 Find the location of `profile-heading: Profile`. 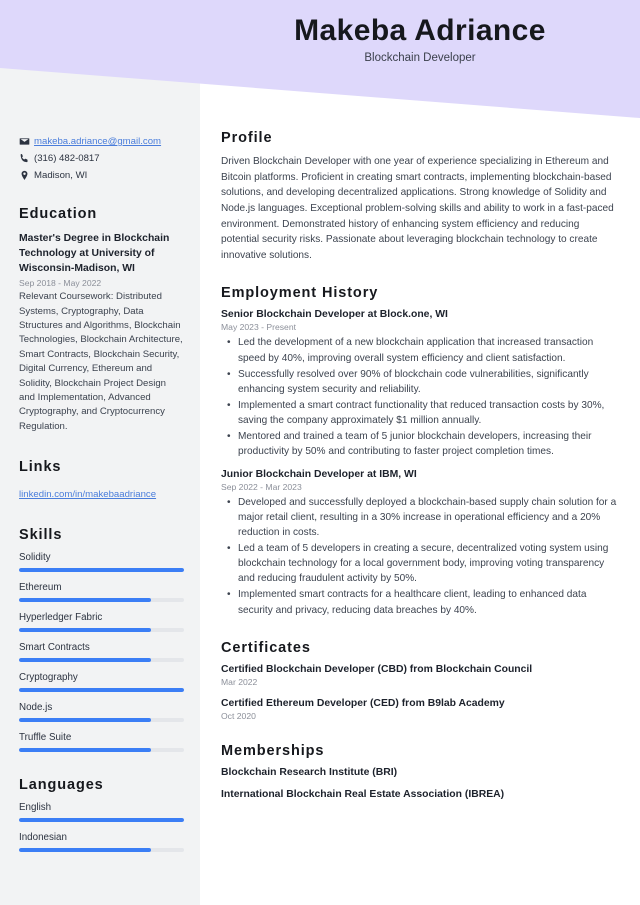

profile-heading: Profile is located at coordinates (247, 138).